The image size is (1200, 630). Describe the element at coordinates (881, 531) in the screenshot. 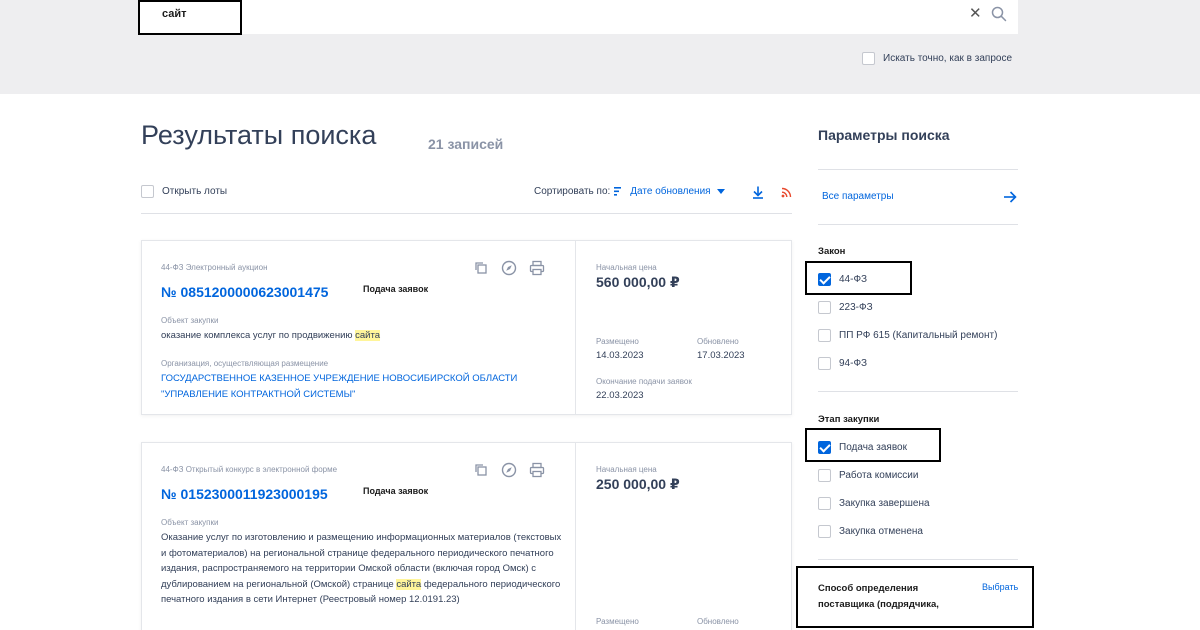

I see `stage-cancelled-label: Закупка отменена` at that location.